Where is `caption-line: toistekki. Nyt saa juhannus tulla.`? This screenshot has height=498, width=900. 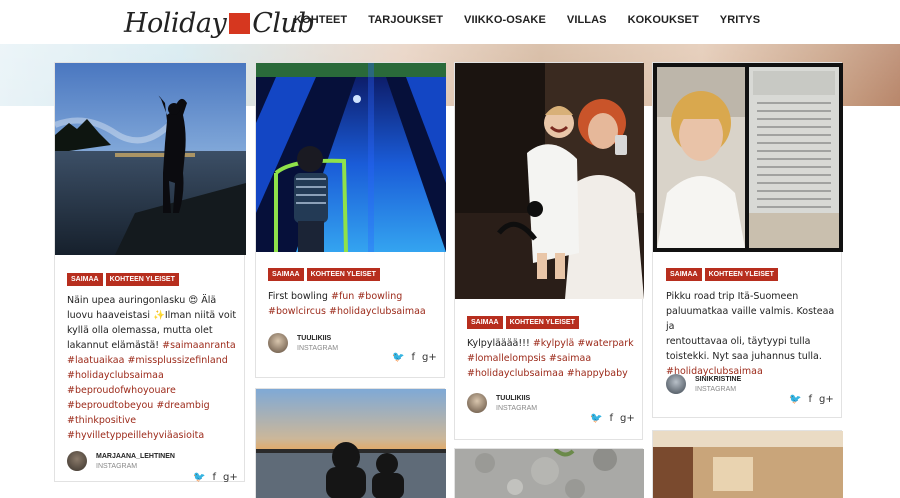
caption-line: toistekki. Nyt saa juhannus tulla. is located at coordinates (744, 356).